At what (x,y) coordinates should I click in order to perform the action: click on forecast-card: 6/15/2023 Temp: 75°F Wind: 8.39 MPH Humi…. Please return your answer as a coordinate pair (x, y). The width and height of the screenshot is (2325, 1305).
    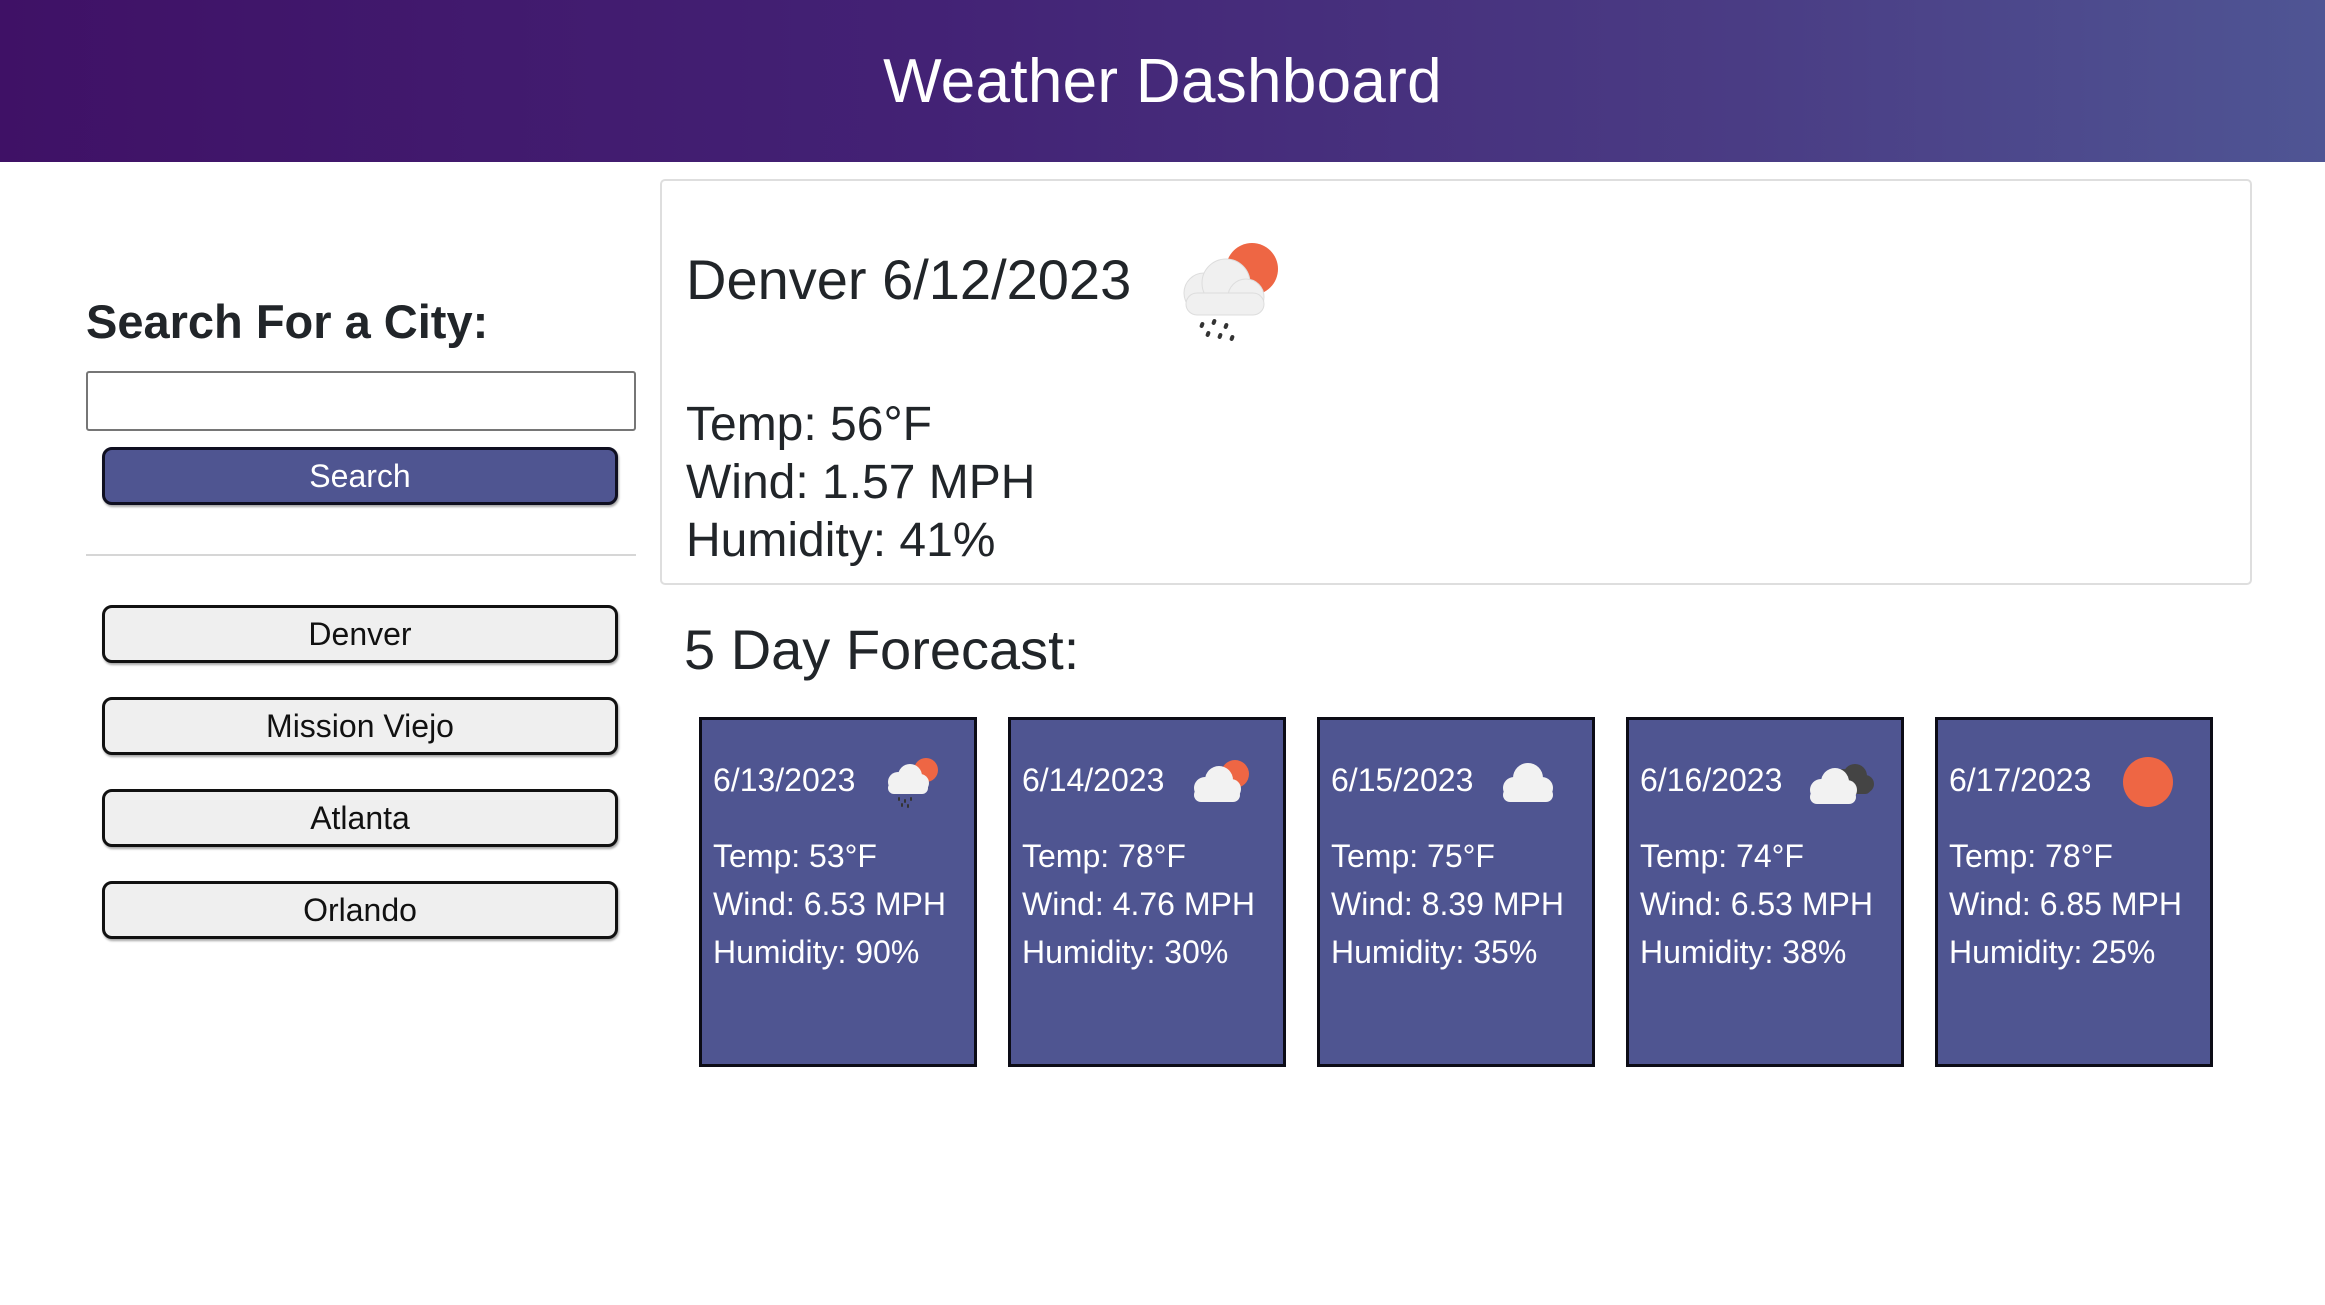
    Looking at the image, I should click on (1456, 892).